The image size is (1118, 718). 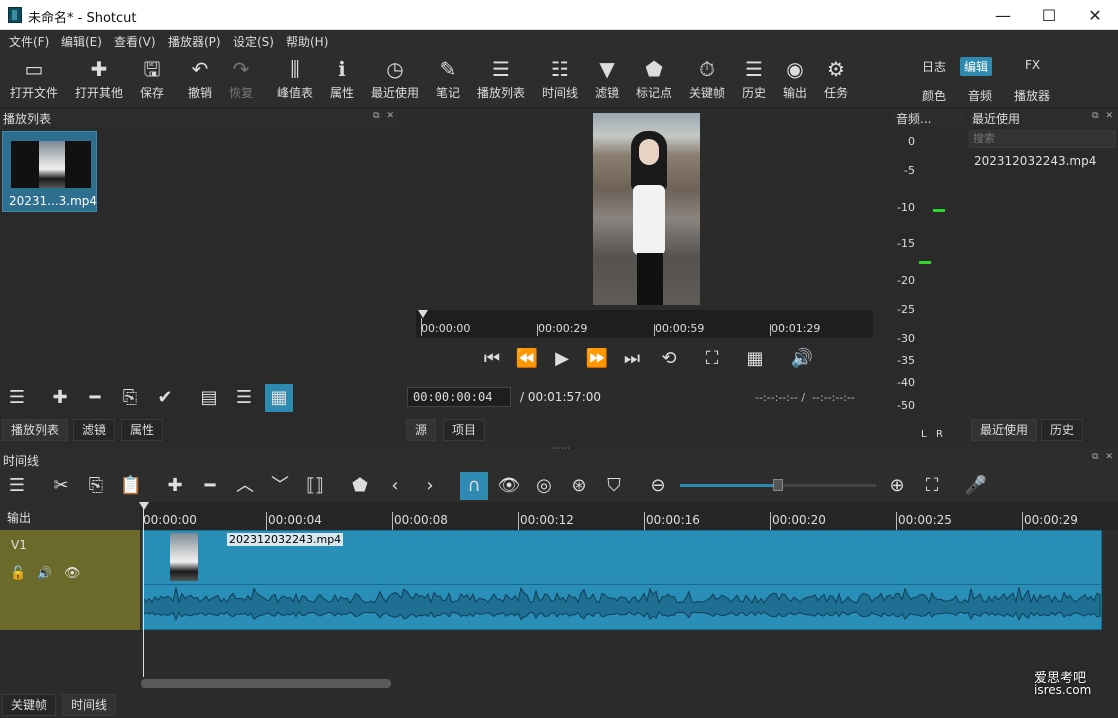 What do you see at coordinates (135, 41) in the screenshot?
I see `menu-view: 查看(V)` at bounding box center [135, 41].